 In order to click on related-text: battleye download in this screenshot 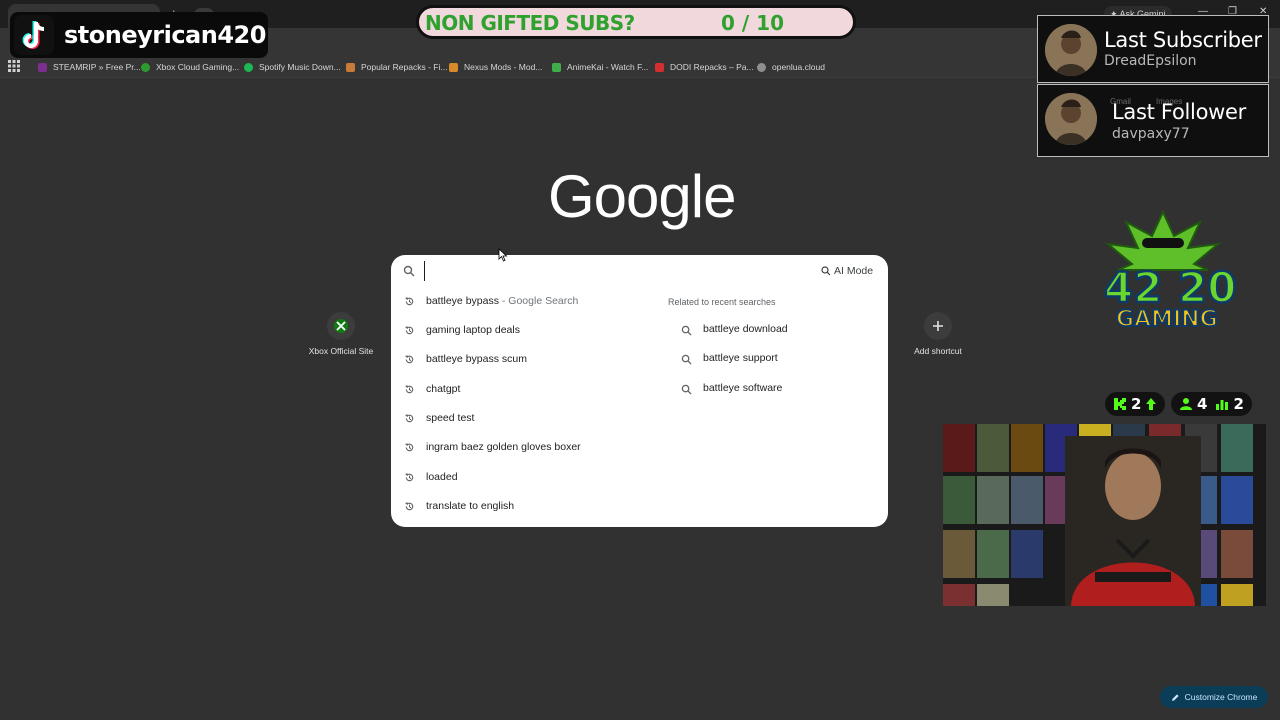, I will do `click(745, 329)`.